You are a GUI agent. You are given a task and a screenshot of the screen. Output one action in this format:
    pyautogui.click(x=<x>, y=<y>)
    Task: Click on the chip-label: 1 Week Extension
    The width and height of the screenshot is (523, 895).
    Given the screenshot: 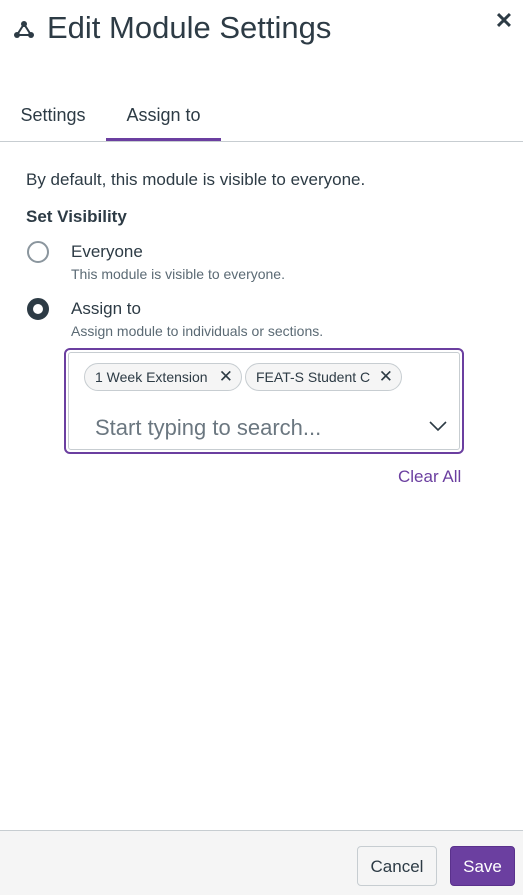 What is the action you would take?
    pyautogui.click(x=151, y=377)
    